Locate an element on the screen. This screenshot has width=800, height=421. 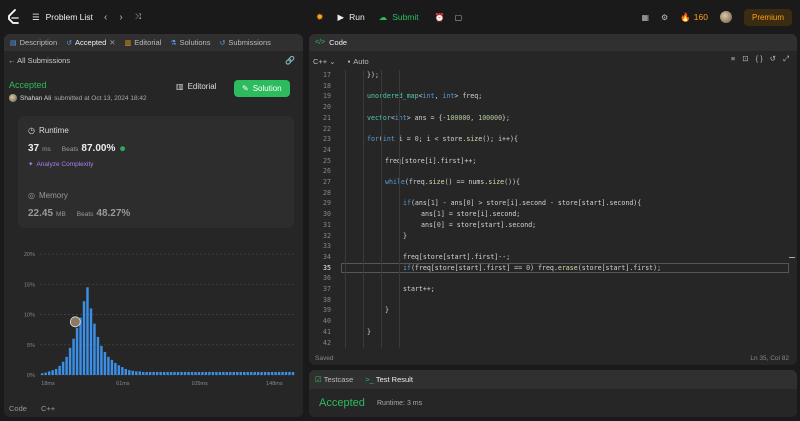
runtime-distribution-chart: 20% 15% 10% 5% 0% 18ms 61ms 105ms 148ms is located at coordinates (153, 317).